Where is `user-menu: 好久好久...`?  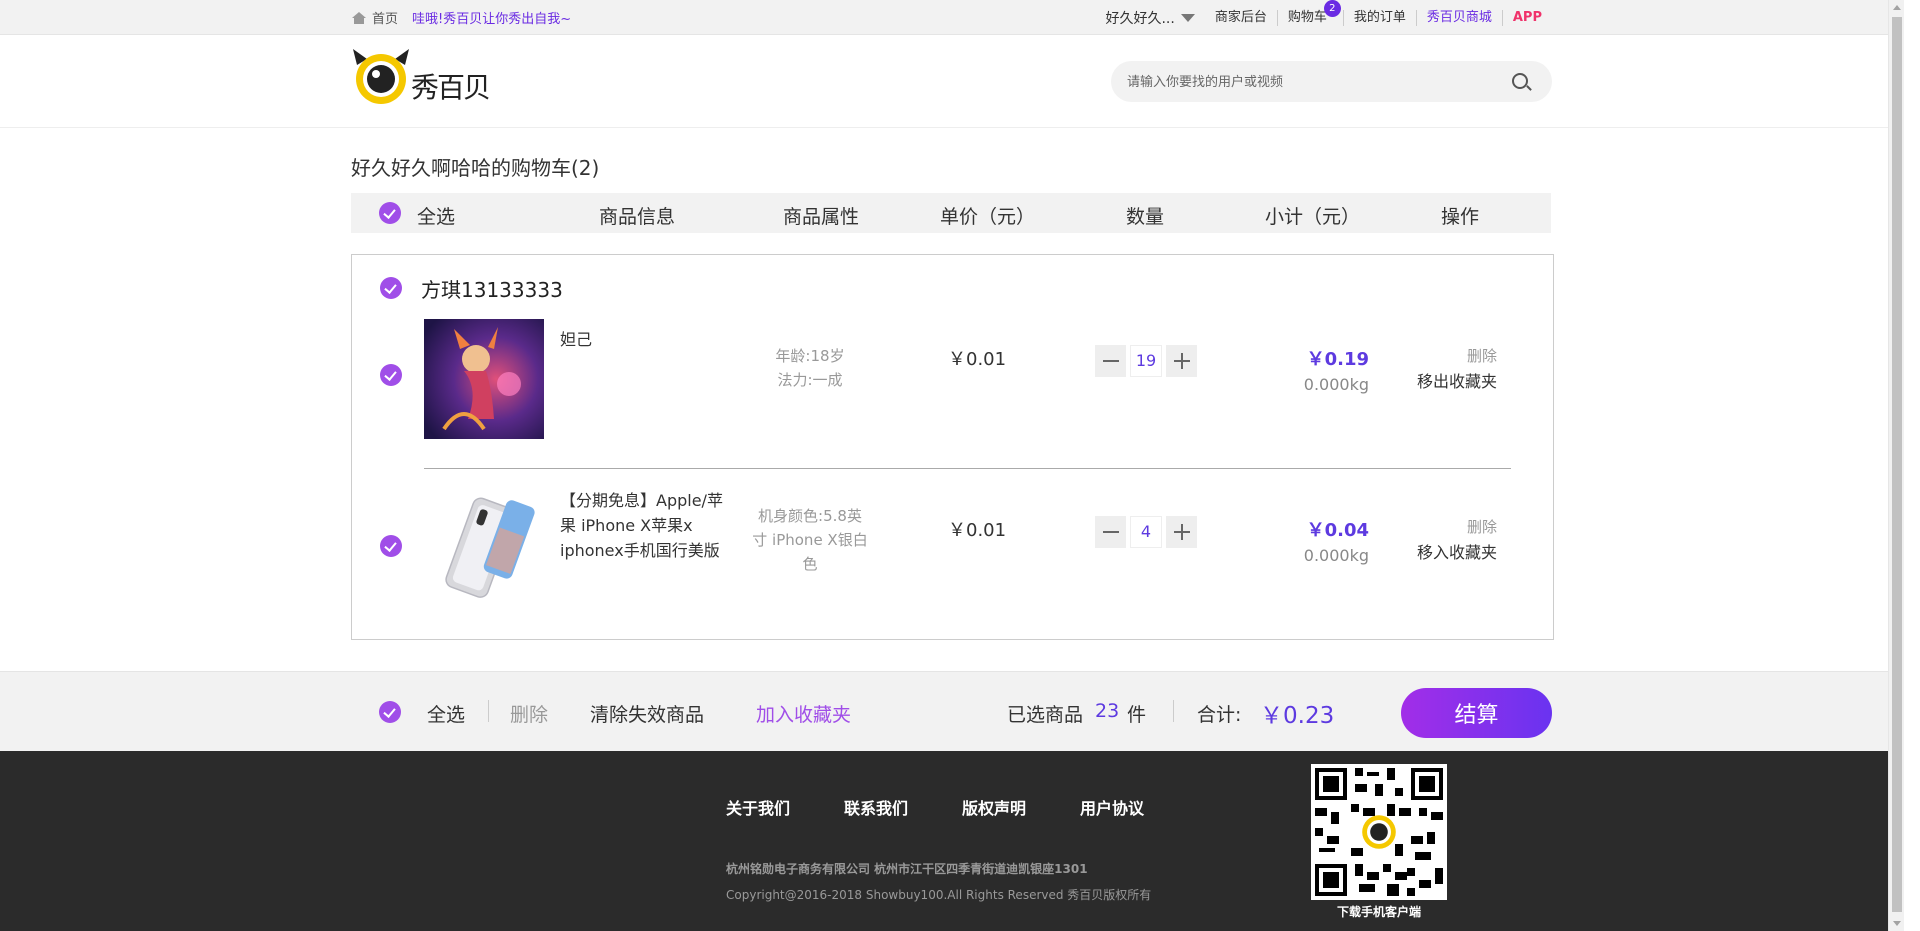
user-menu: 好久好久... is located at coordinates (1139, 18).